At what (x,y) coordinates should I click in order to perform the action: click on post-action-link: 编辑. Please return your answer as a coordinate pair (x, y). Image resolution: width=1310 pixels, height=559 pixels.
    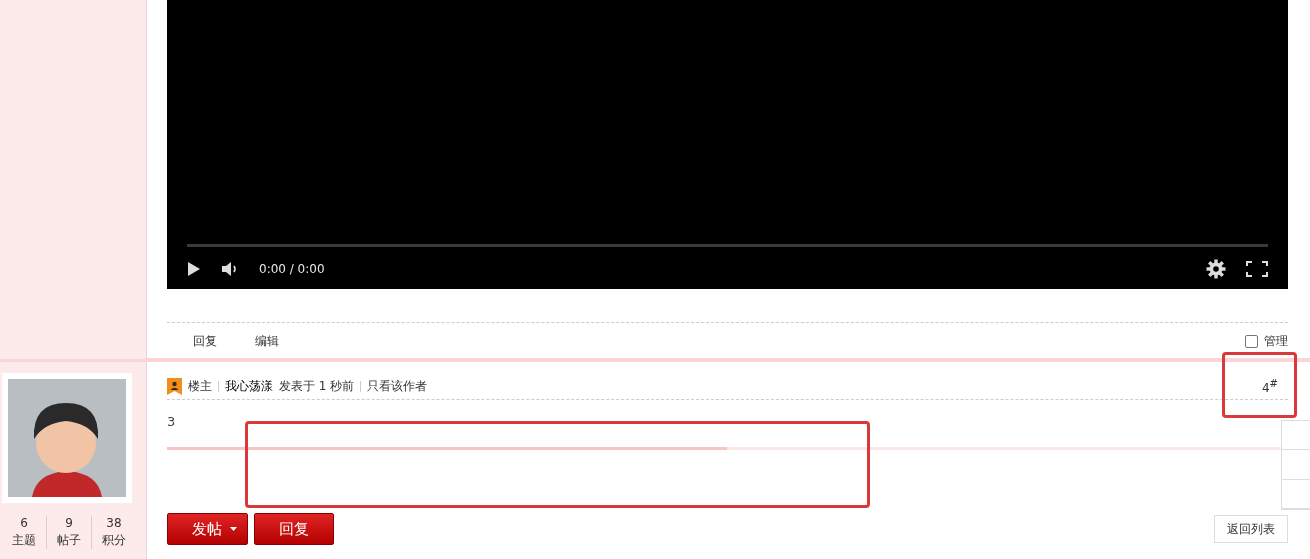
    Looking at the image, I should click on (267, 341).